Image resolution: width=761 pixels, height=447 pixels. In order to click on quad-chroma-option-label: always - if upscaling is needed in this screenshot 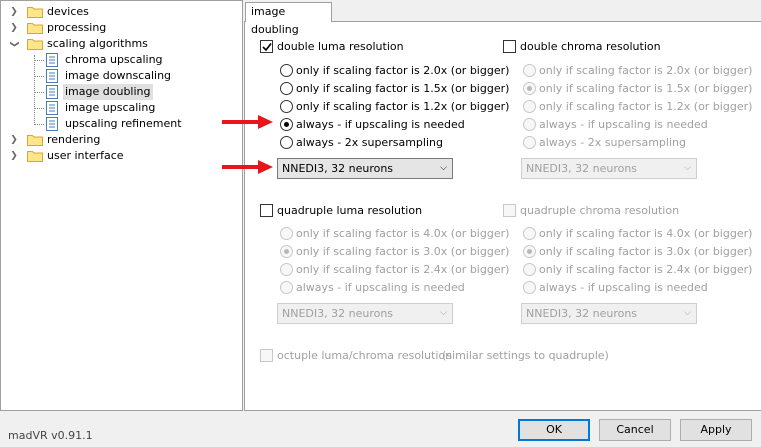, I will do `click(623, 287)`.